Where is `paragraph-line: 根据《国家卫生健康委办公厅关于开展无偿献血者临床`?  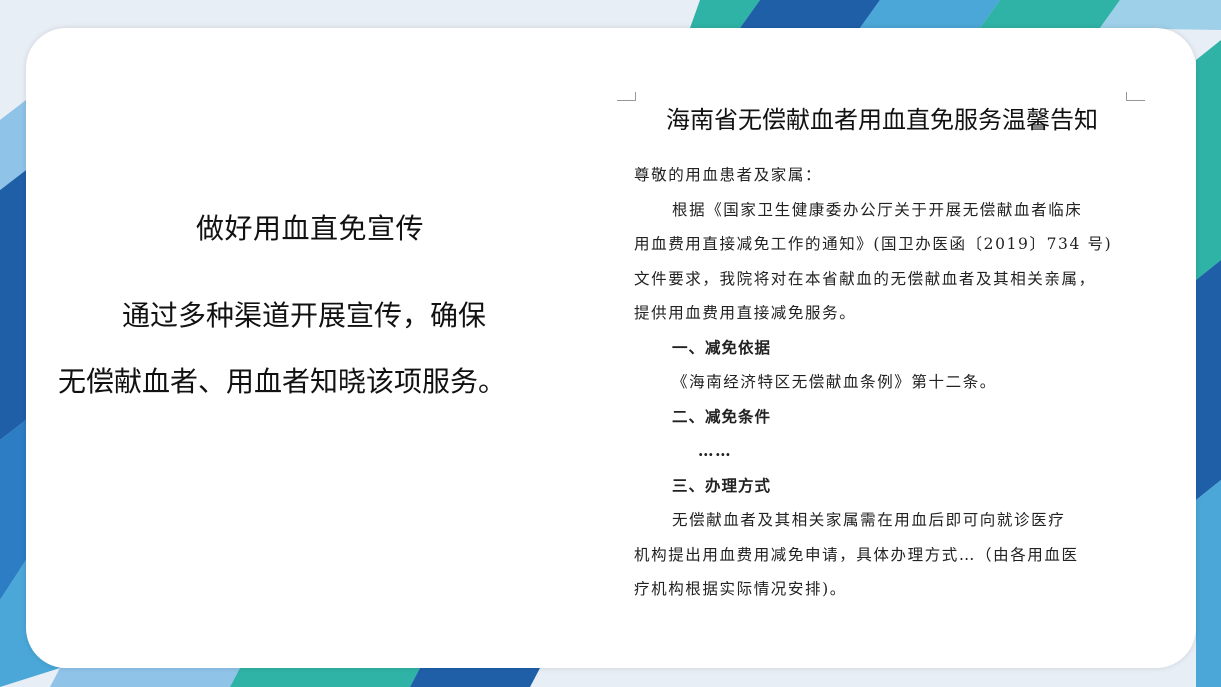 paragraph-line: 根据《国家卫生健康委办公厅关于开展无偿献血者临床 is located at coordinates (877, 209).